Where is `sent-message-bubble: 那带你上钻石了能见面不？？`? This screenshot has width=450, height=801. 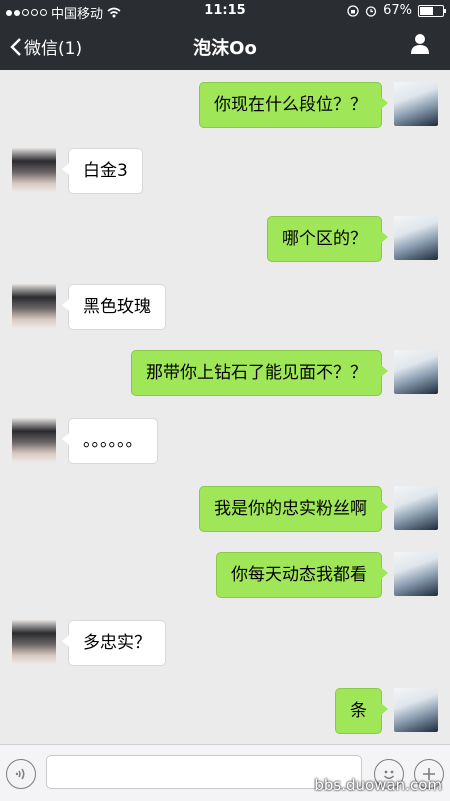
sent-message-bubble: 那带你上钻石了能见面不？？ is located at coordinates (259, 373).